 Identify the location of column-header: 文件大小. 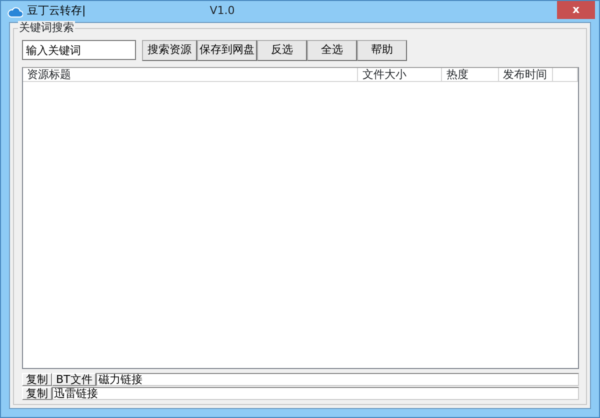
(400, 74).